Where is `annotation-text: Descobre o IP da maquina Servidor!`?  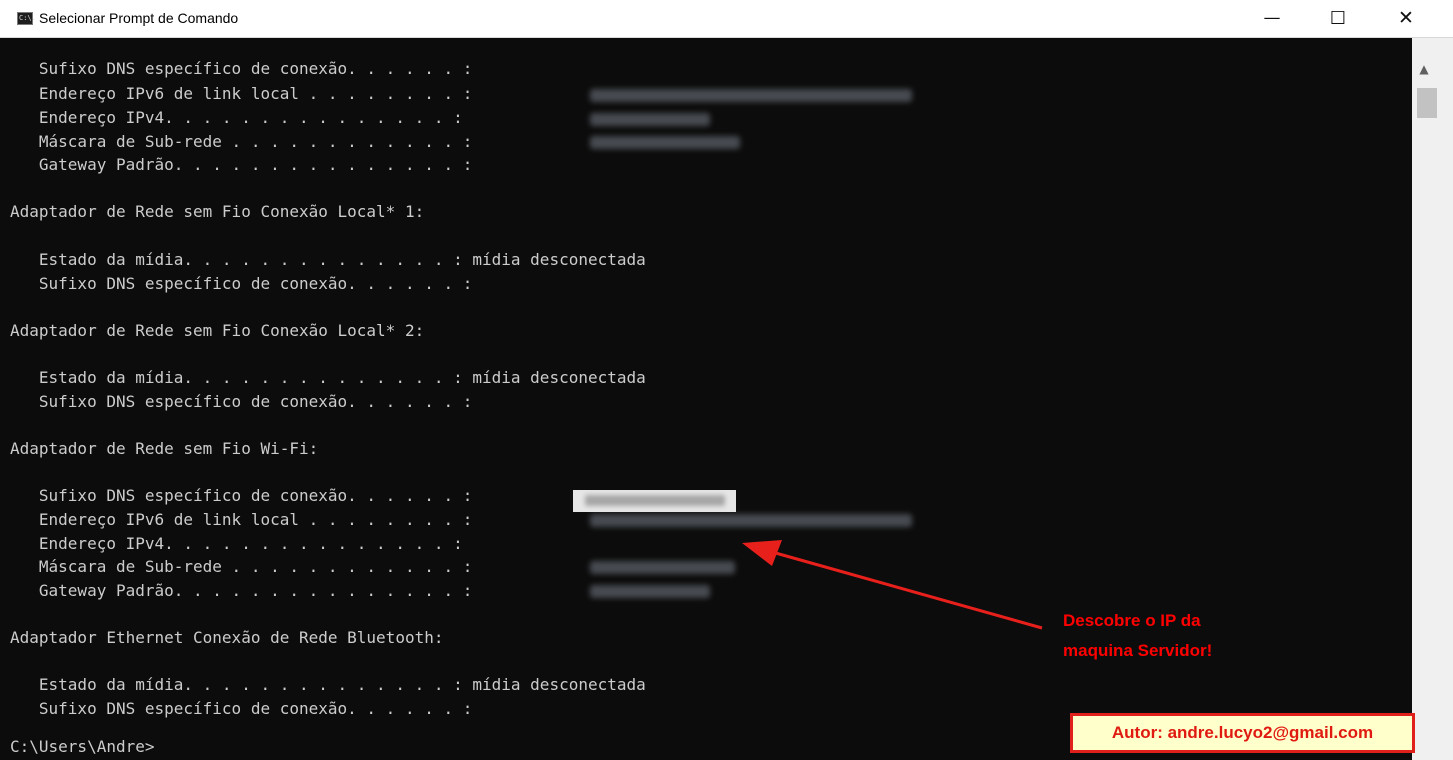
annotation-text: Descobre o IP da maquina Servidor! is located at coordinates (1137, 636).